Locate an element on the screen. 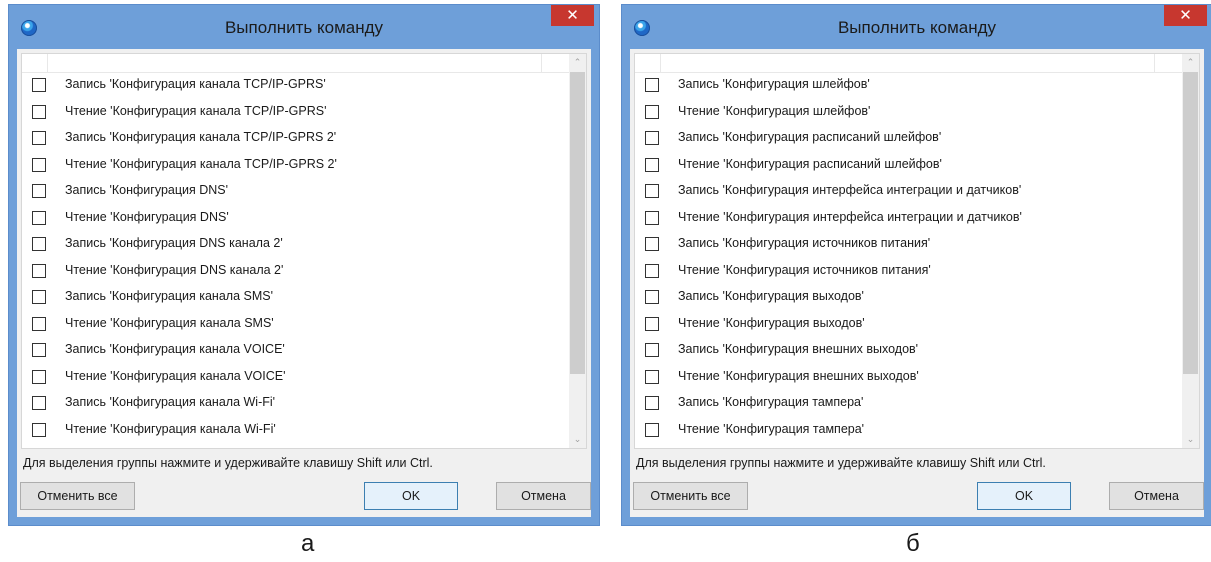 The width and height of the screenshot is (1211, 562). item-label: Запись 'Конфигурация выходов' is located at coordinates (771, 296).